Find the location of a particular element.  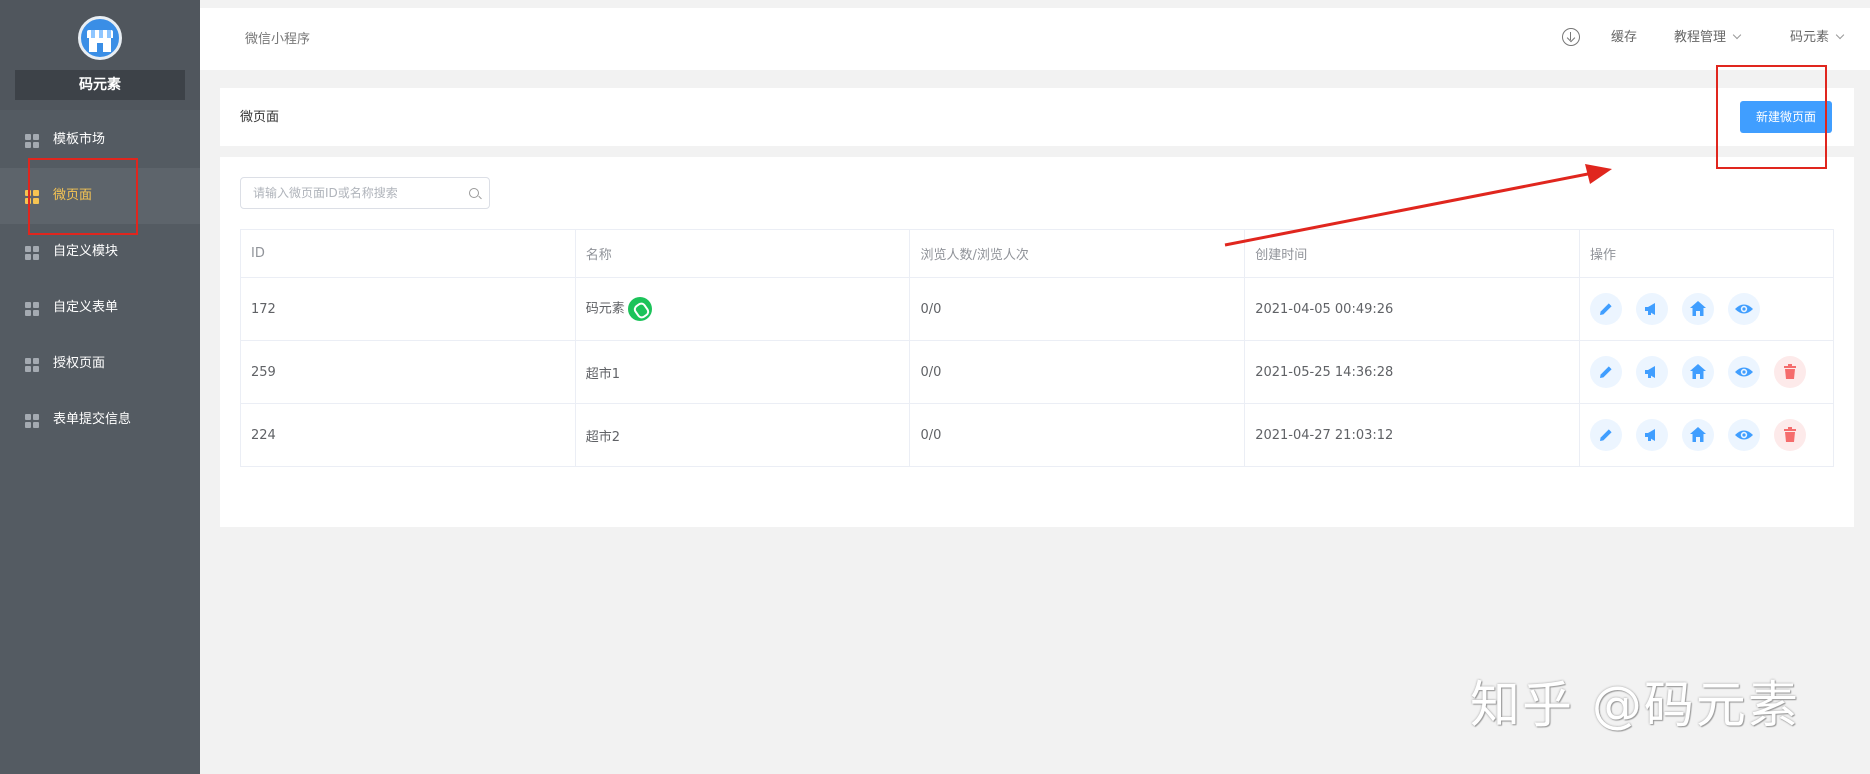

sidebar-item-form-submissions: 表单提交信息 is located at coordinates (100, 420).